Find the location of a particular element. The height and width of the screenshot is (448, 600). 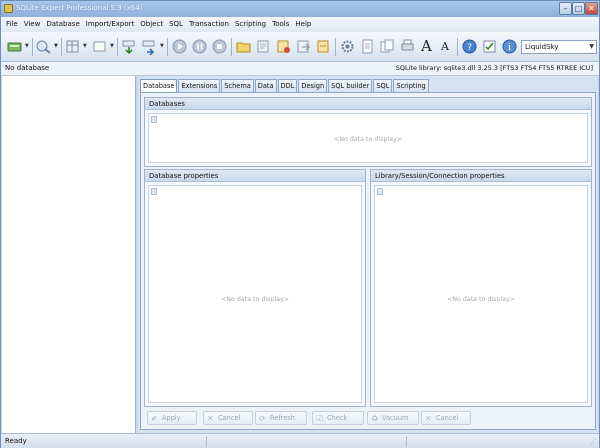

tab-database: Database is located at coordinates (159, 85).